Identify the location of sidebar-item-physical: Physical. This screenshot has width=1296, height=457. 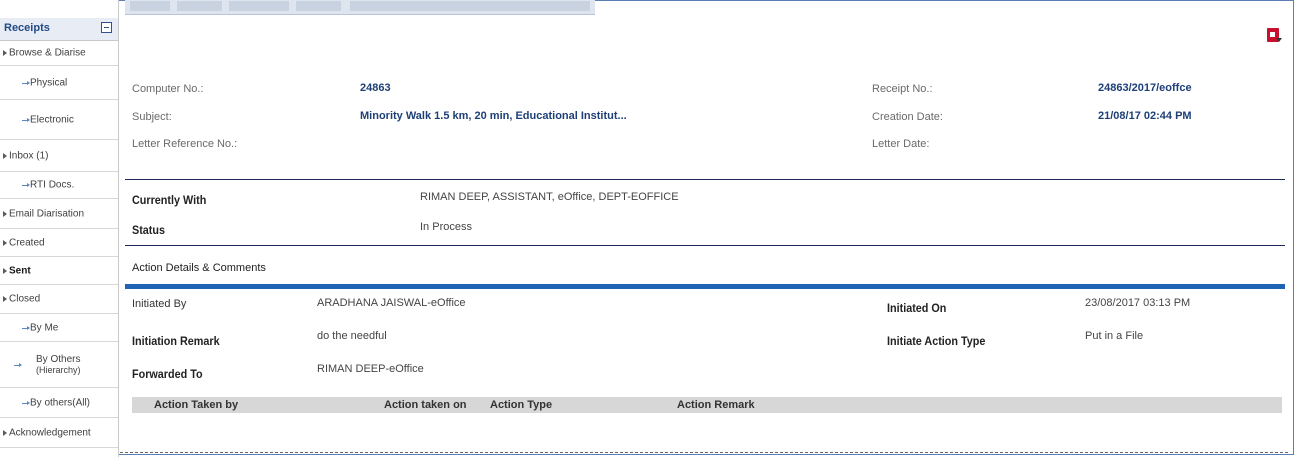
(59, 83).